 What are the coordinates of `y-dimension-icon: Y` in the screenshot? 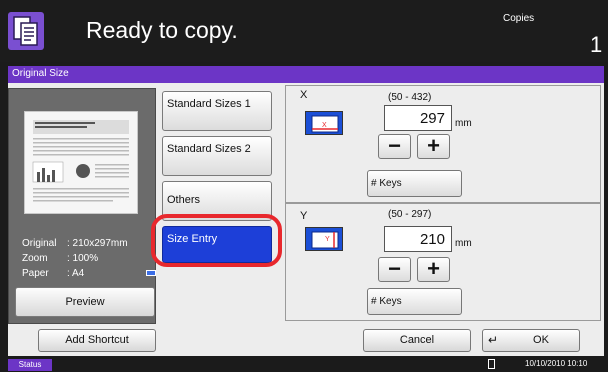 It's located at (324, 239).